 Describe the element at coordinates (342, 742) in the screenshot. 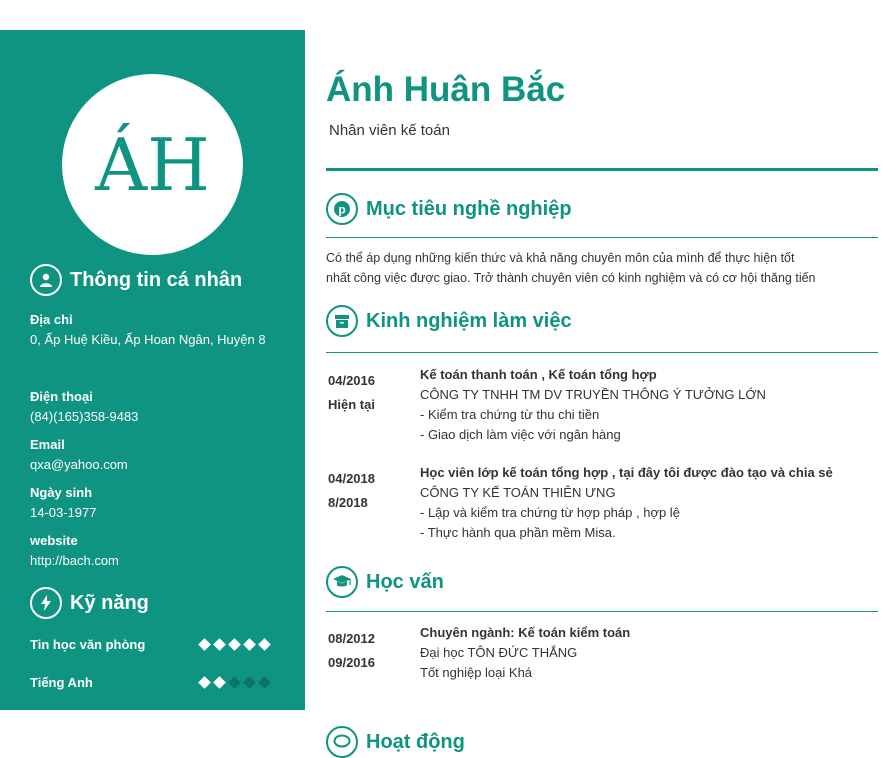

I see `speech-bubble-icon` at that location.